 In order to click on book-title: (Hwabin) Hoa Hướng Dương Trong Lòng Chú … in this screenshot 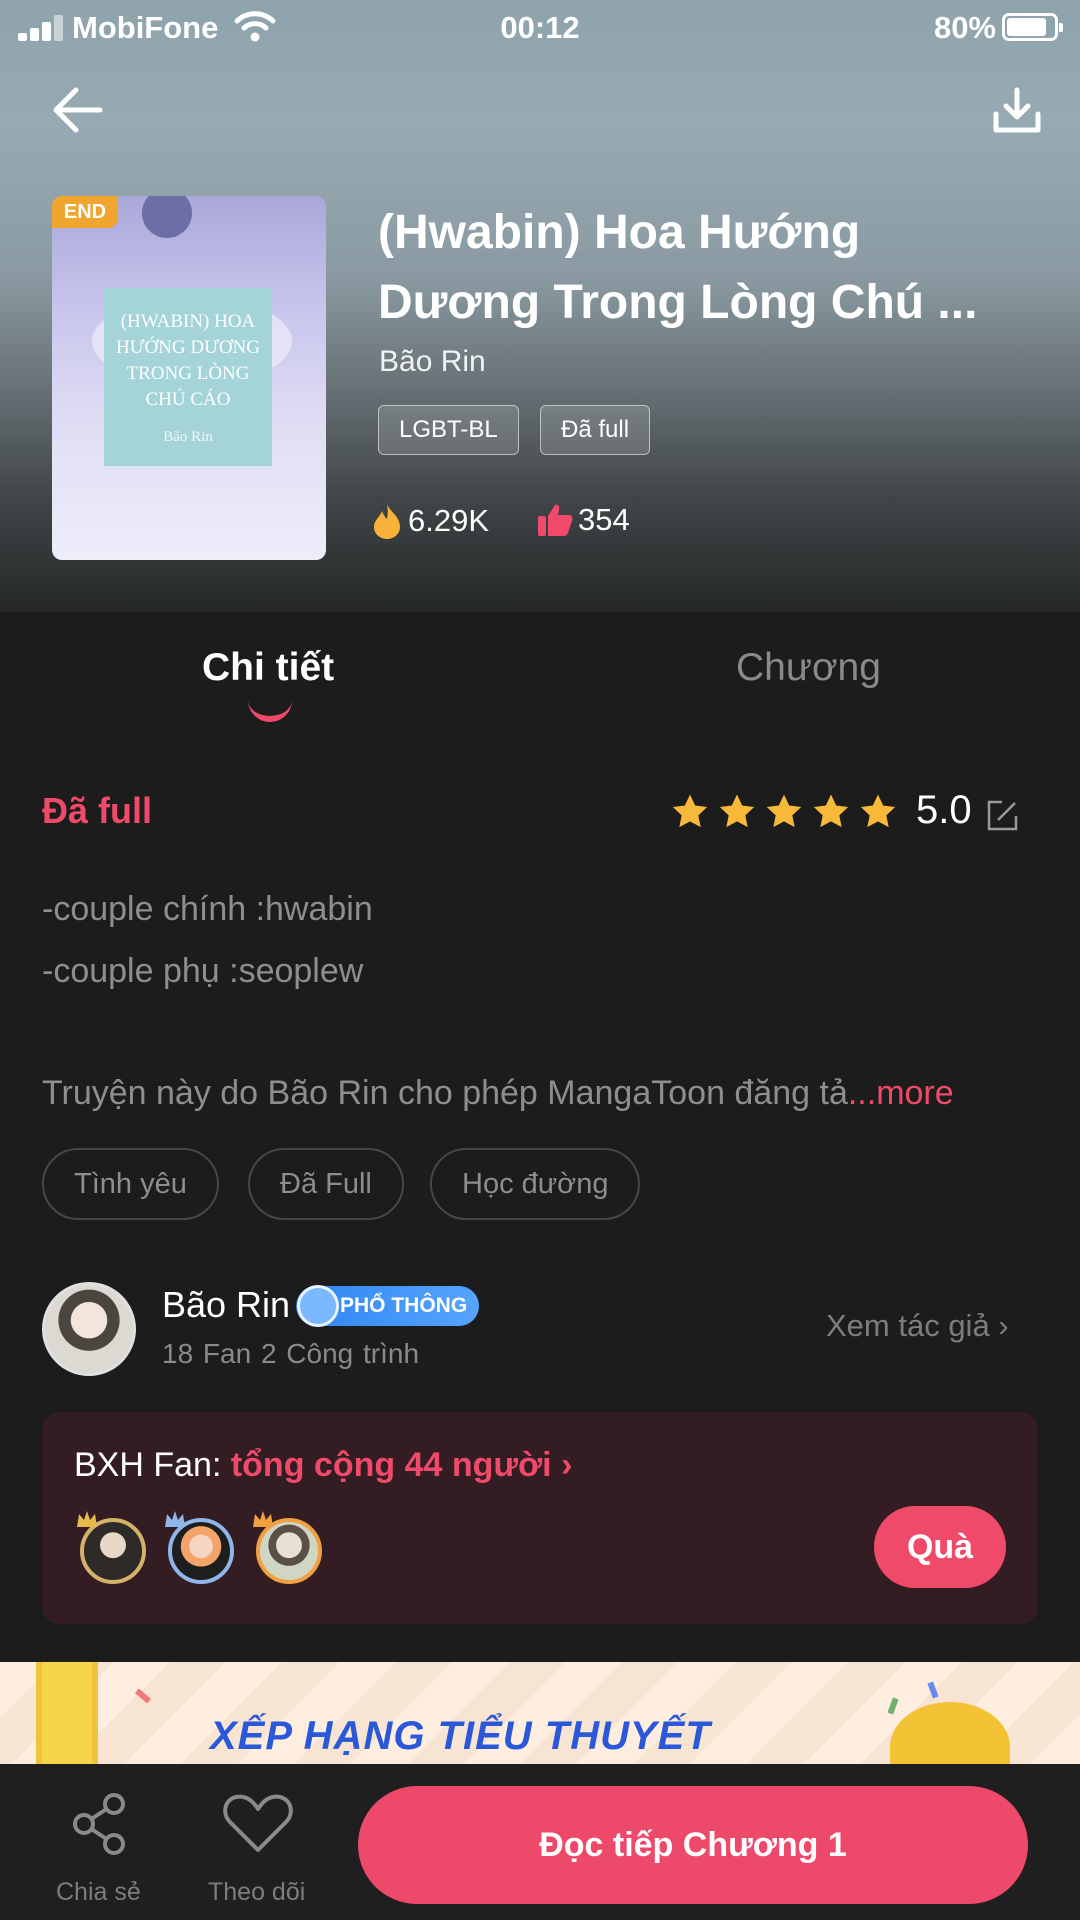, I will do `click(678, 267)`.